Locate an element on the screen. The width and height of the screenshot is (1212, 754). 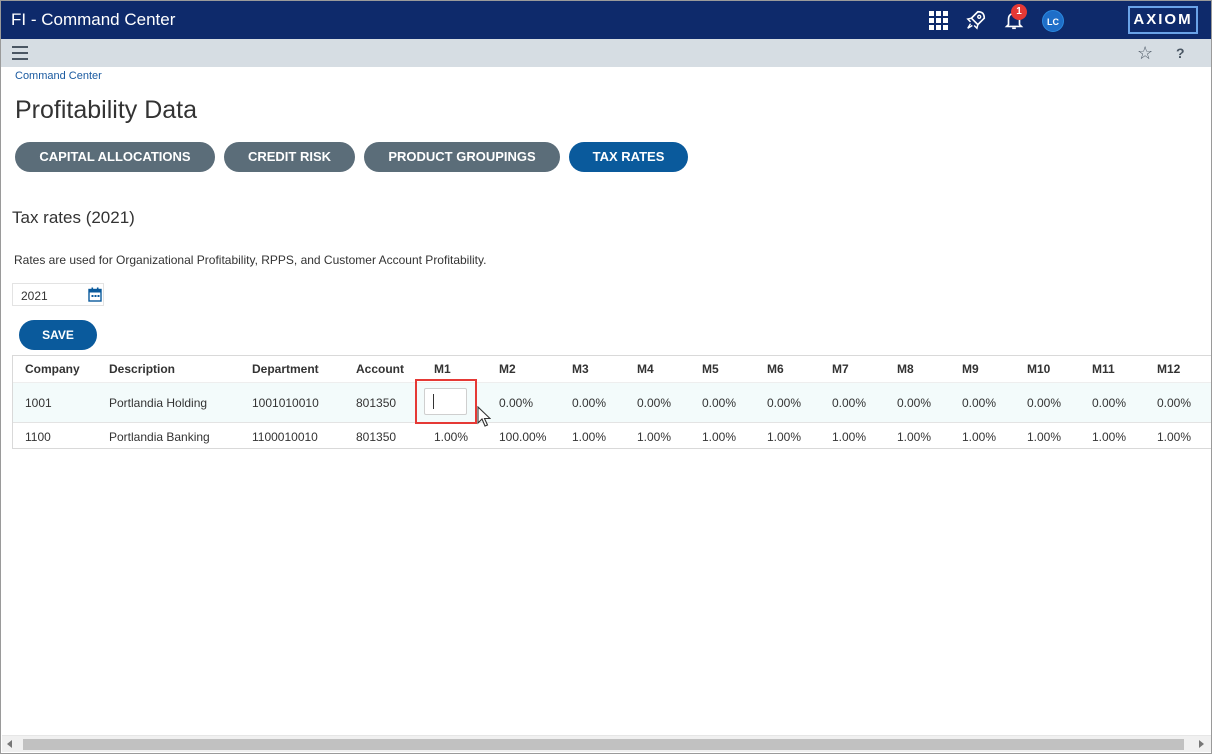
scroll-left-icon is located at coordinates (9, 744).